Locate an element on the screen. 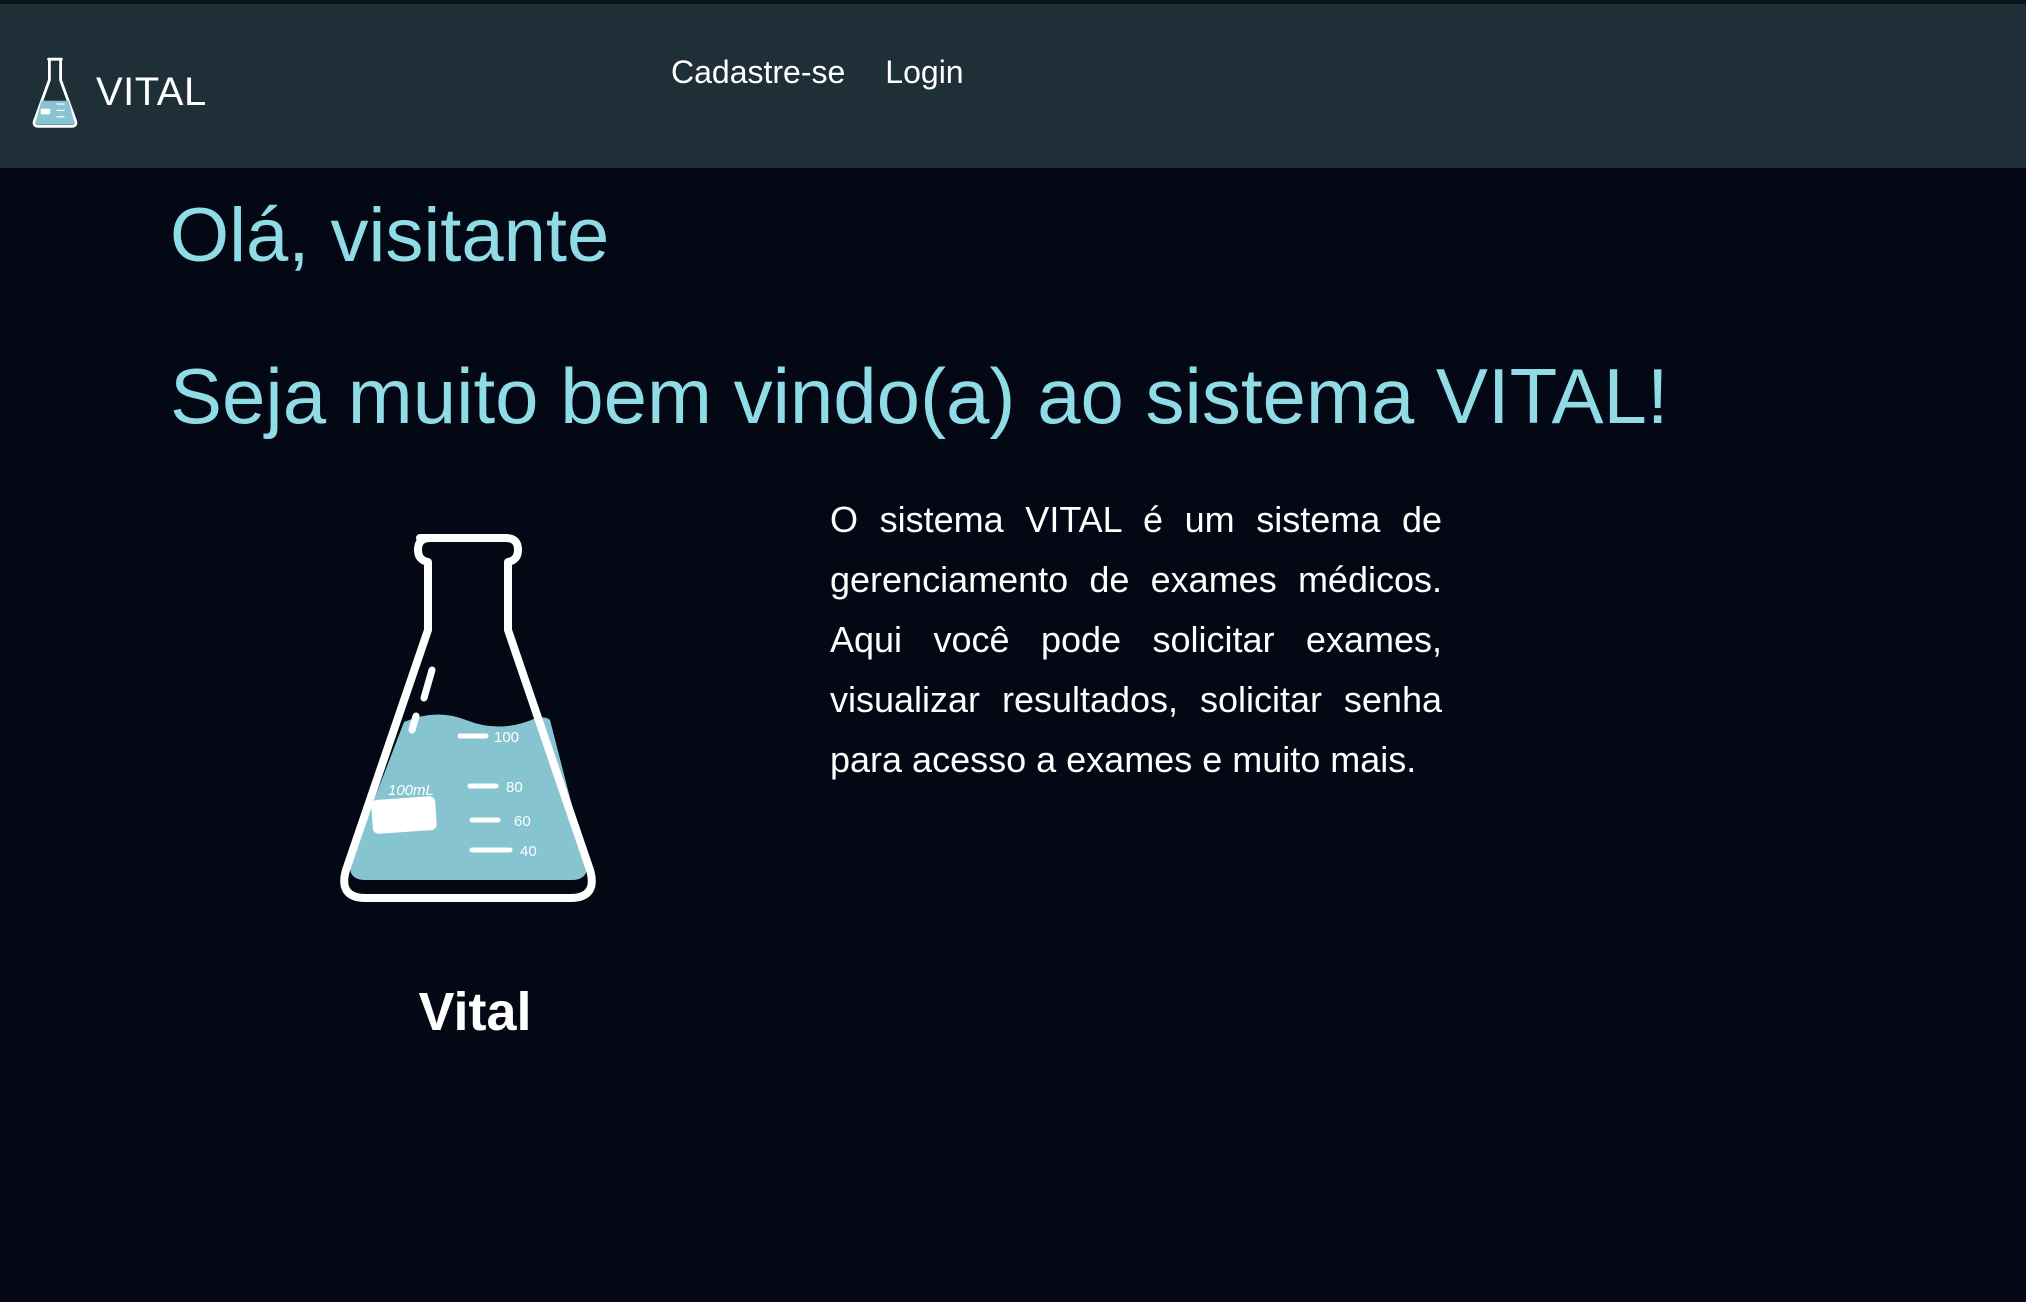  image-caption: Vital is located at coordinates (475, 1012).